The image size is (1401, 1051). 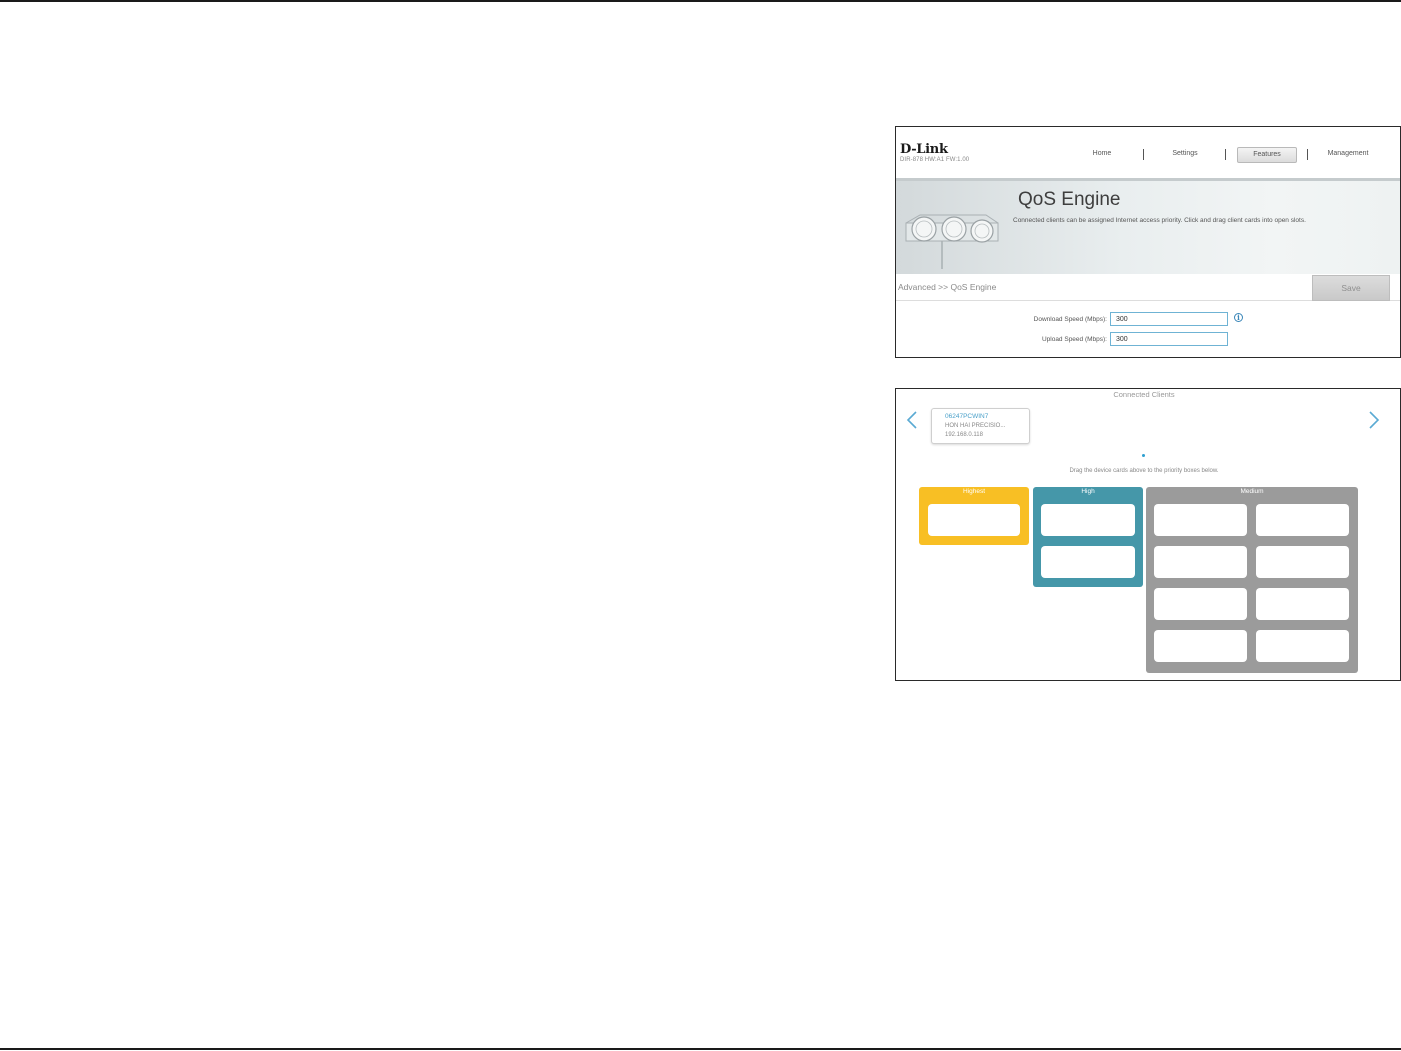 What do you see at coordinates (1102, 154) in the screenshot?
I see `nav-home: Home` at bounding box center [1102, 154].